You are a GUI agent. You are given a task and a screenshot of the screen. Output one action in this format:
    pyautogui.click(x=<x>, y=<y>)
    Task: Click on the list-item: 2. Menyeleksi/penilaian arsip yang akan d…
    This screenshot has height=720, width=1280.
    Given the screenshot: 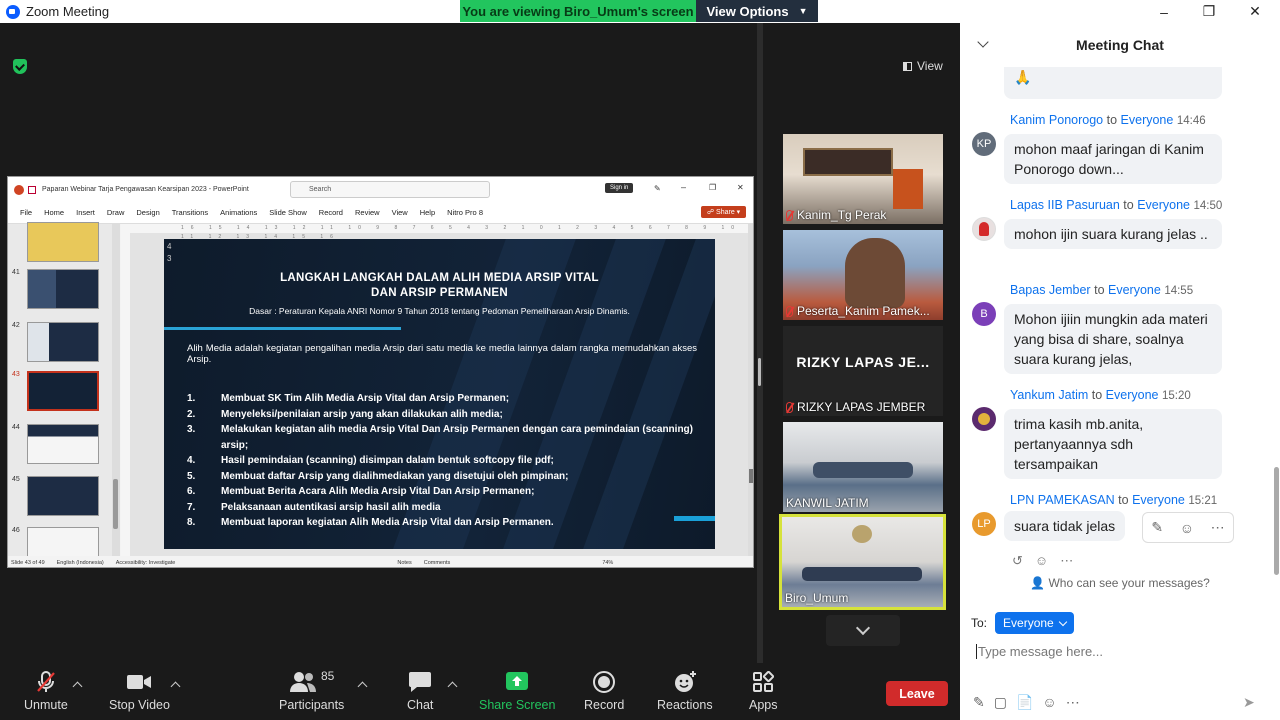 What is the action you would take?
    pyautogui.click(x=345, y=414)
    